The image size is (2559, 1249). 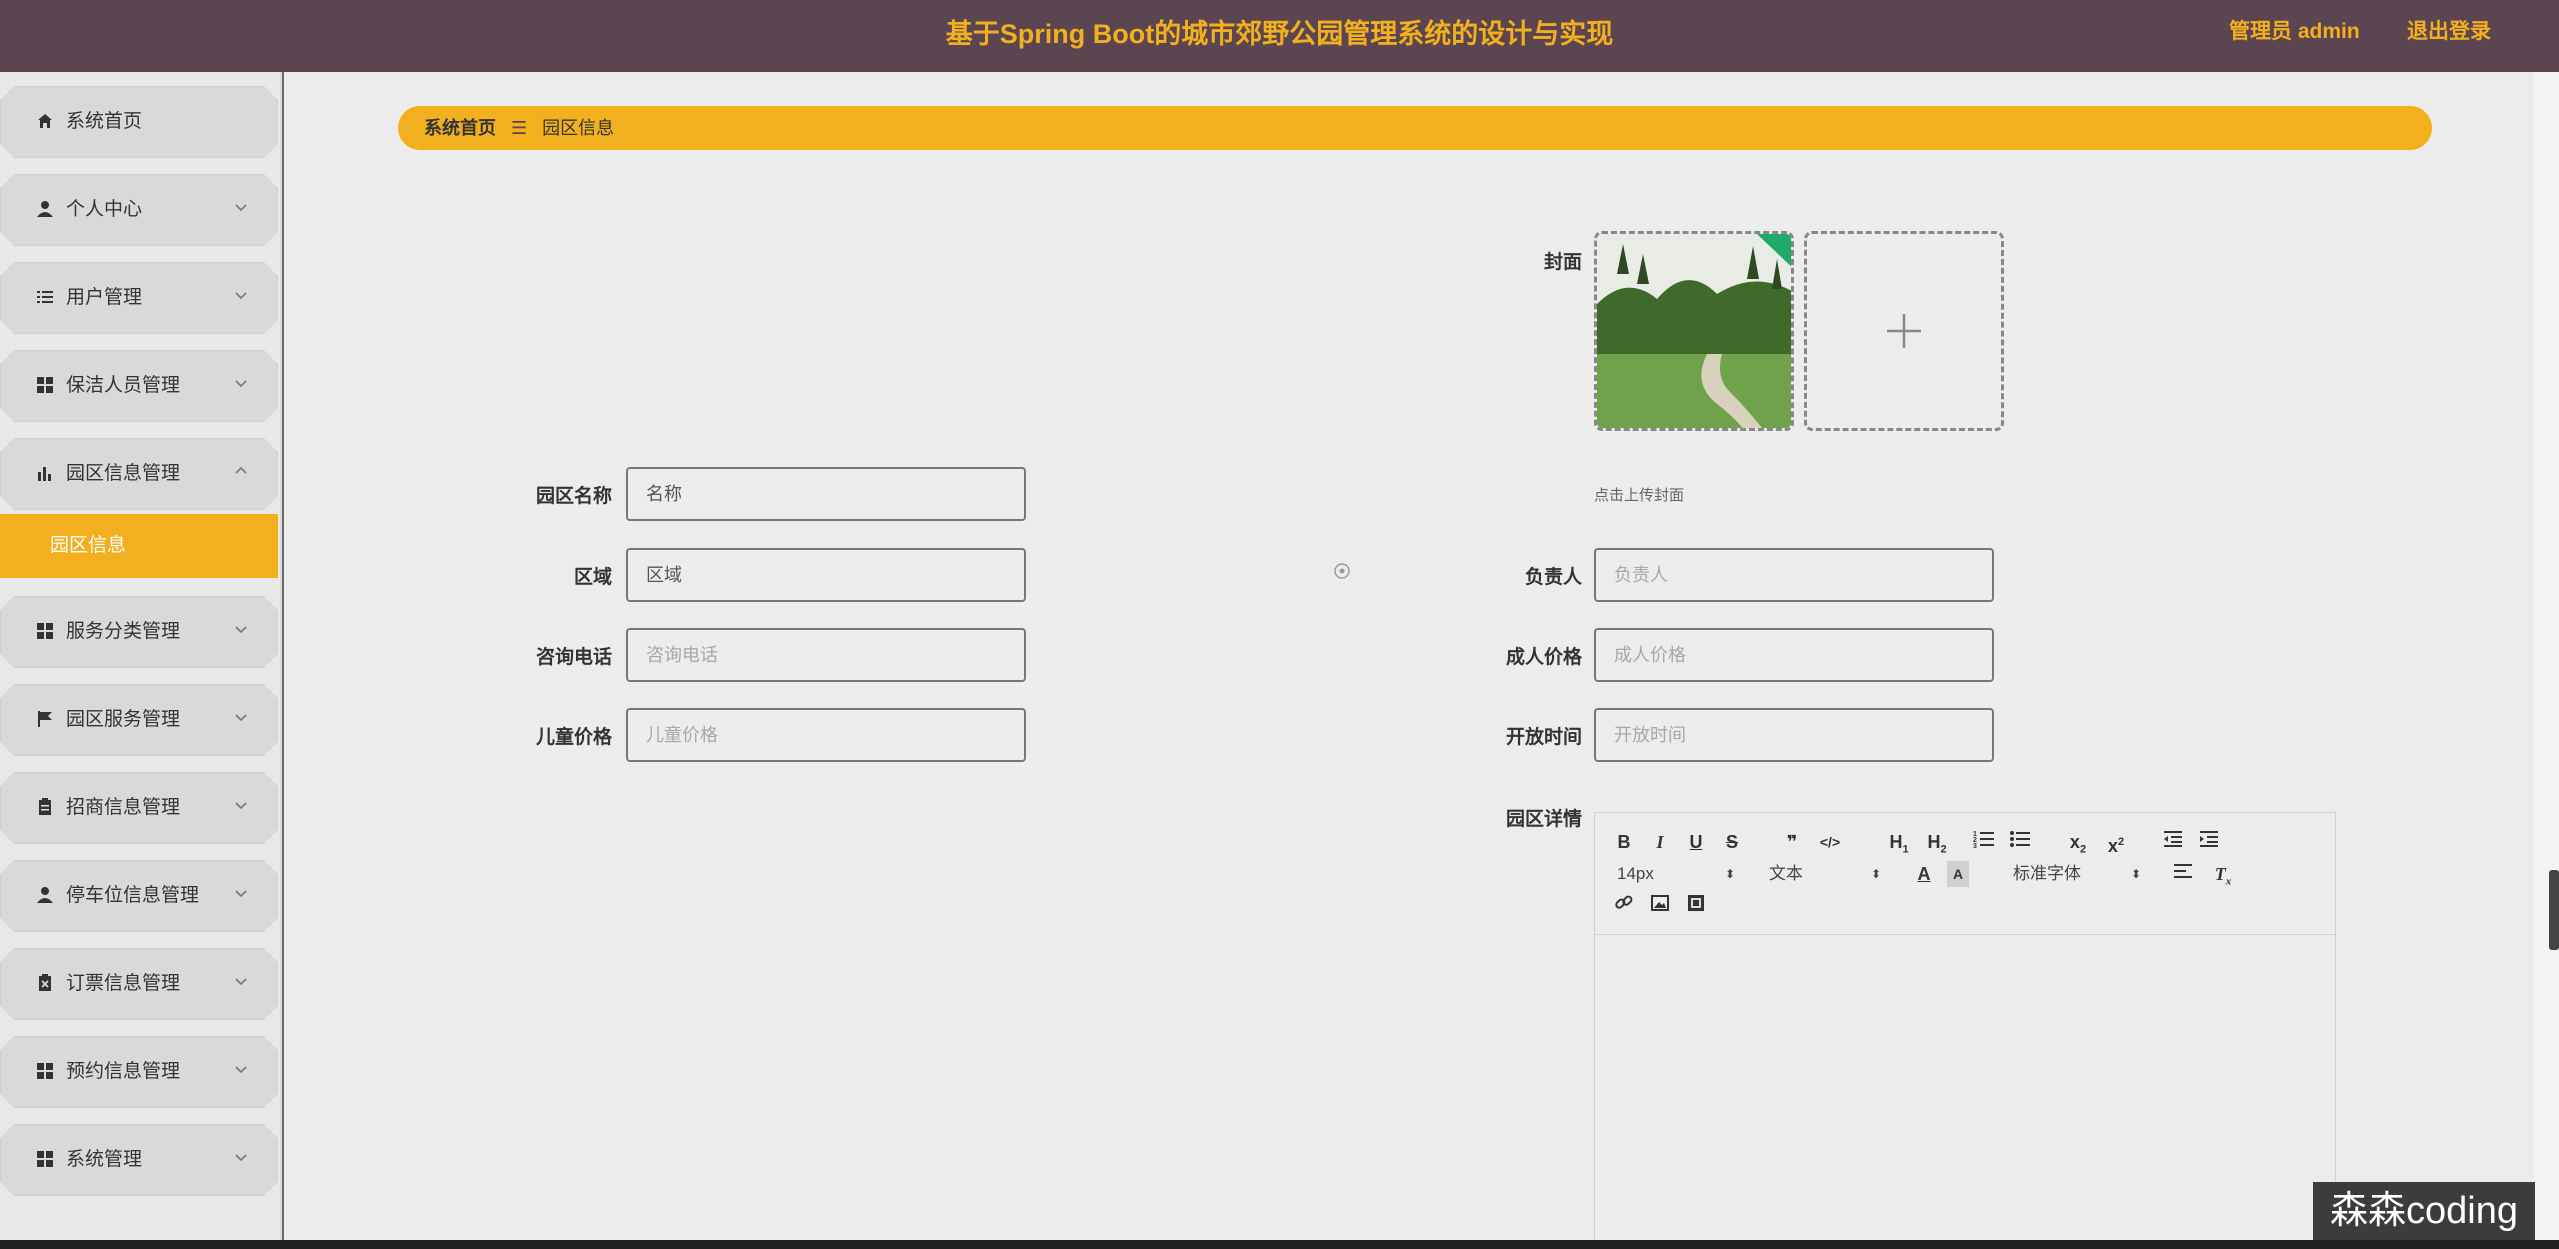 I want to click on detail-label: 园区详情, so click(x=1543, y=819).